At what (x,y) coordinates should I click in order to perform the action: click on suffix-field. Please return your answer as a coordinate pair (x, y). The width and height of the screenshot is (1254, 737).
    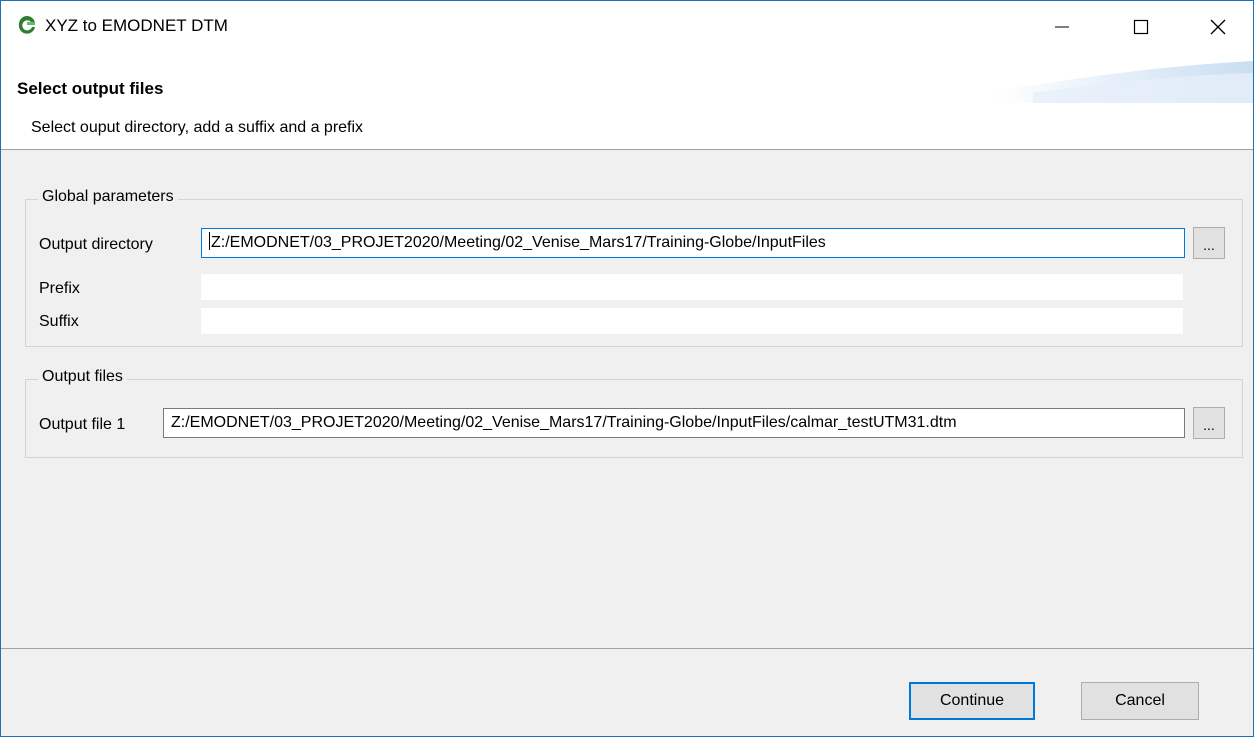
    Looking at the image, I should click on (692, 321).